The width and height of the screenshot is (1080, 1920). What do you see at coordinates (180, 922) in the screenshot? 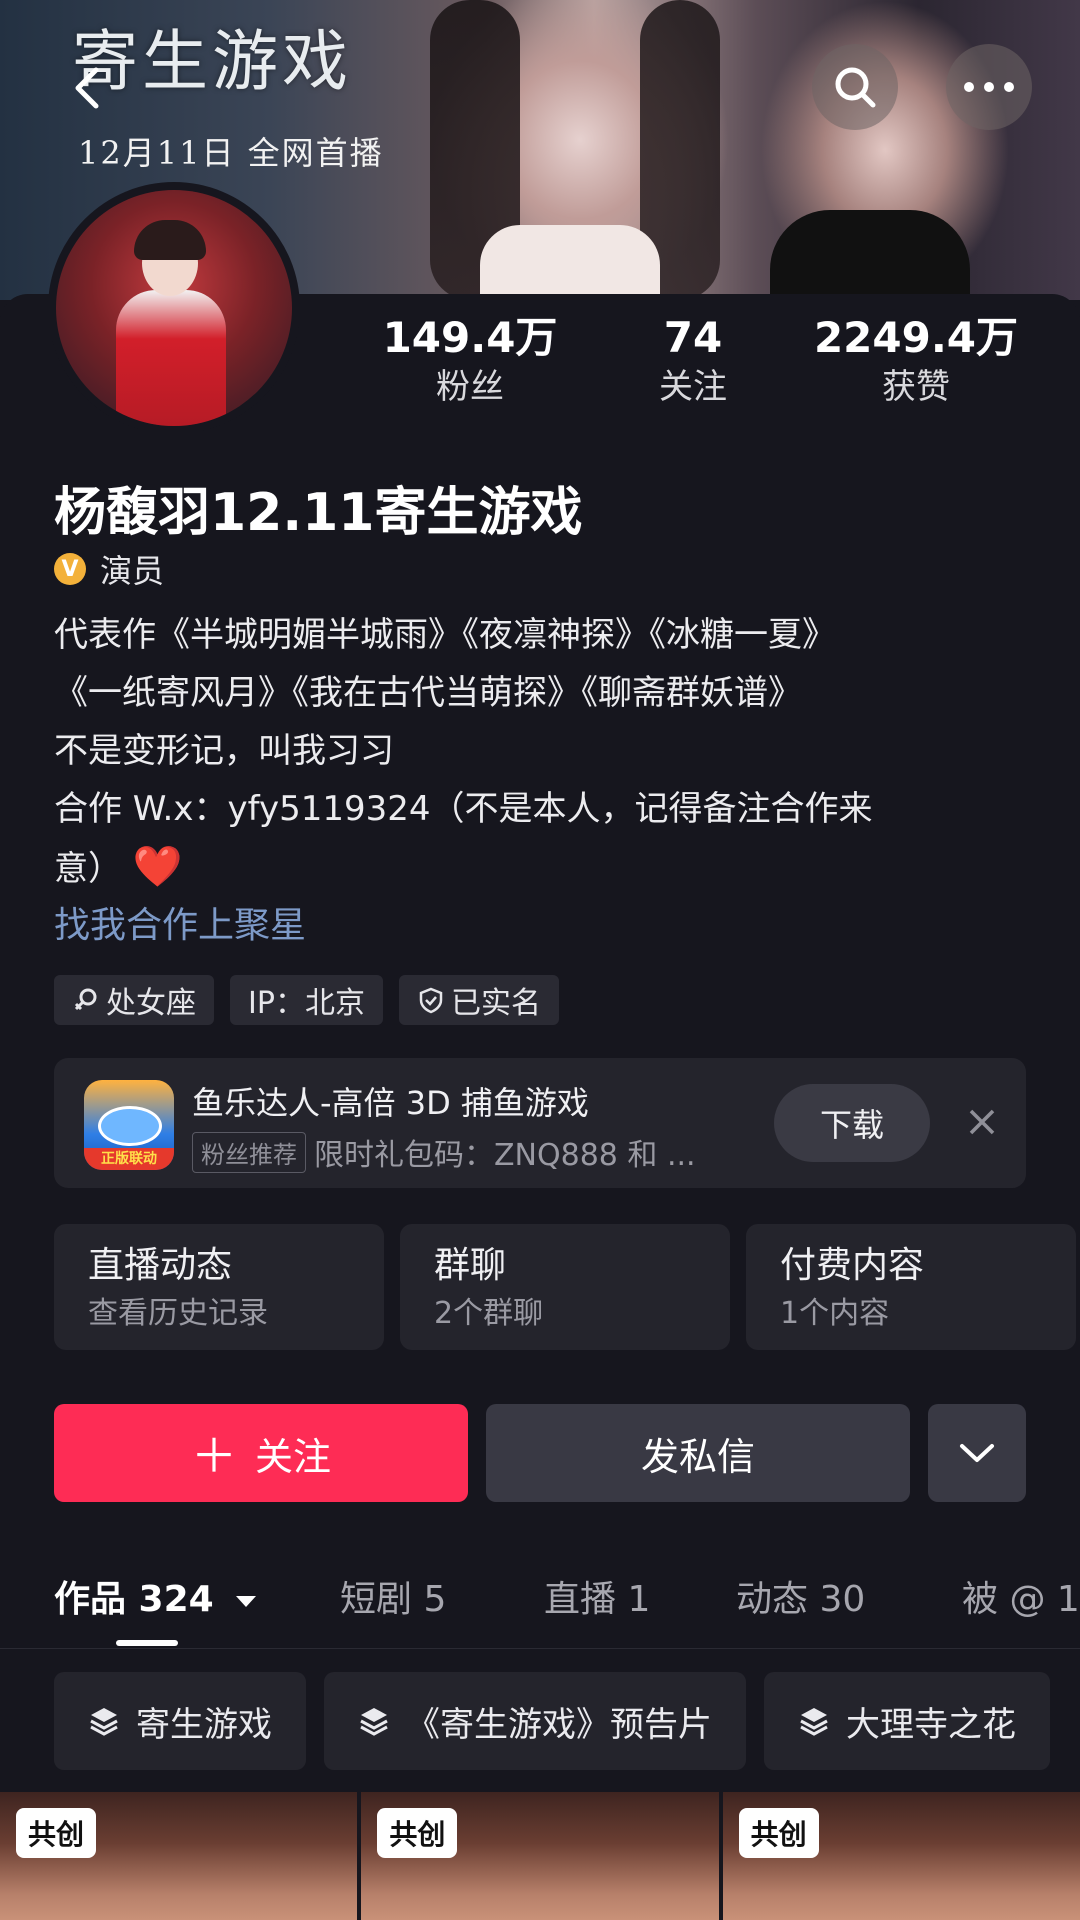
I see `business-link: 找我合作上聚星` at bounding box center [180, 922].